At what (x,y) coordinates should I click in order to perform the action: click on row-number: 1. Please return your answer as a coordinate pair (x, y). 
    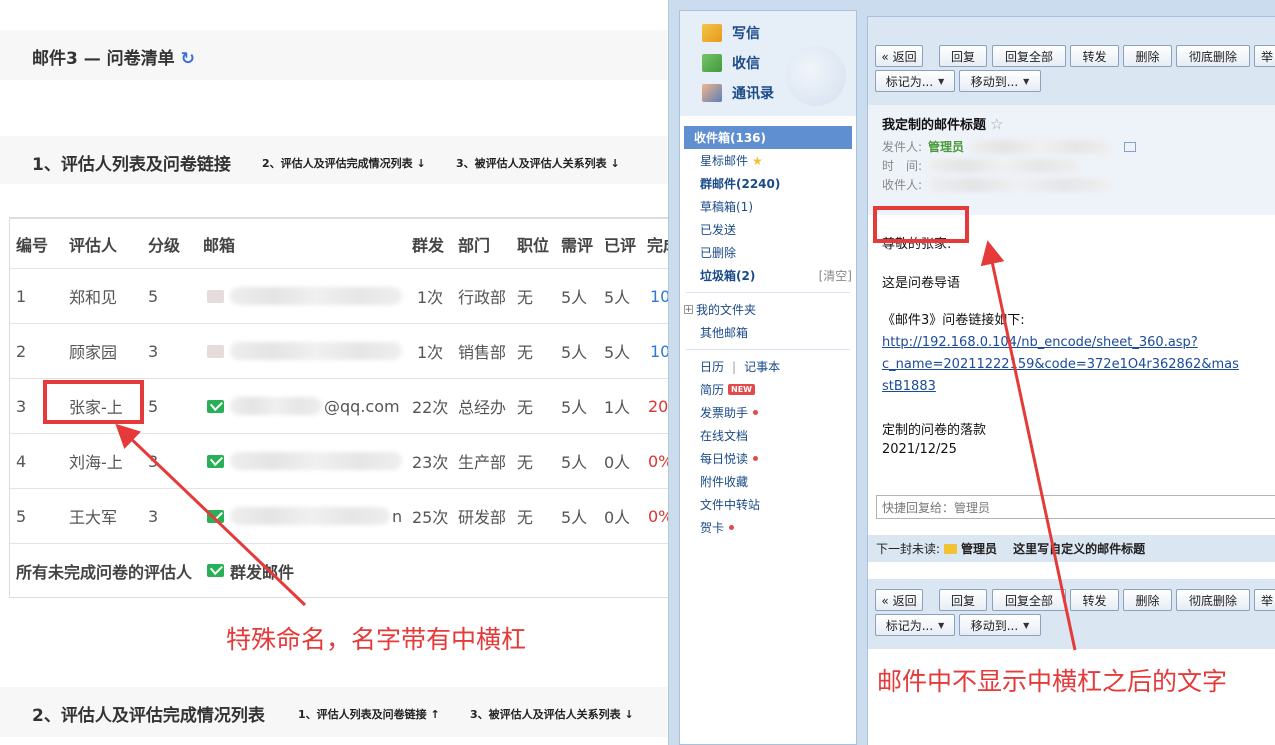
    Looking at the image, I should click on (21, 296).